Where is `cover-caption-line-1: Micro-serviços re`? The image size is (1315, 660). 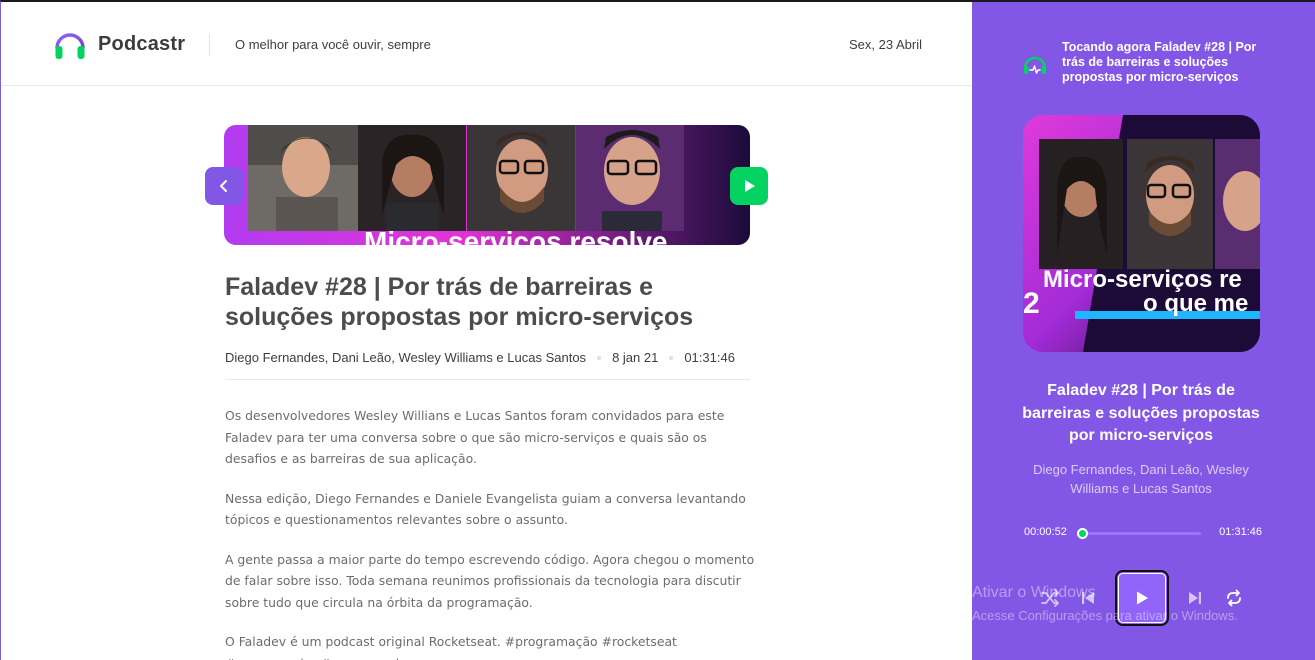 cover-caption-line-1: Micro-serviços re is located at coordinates (1142, 279).